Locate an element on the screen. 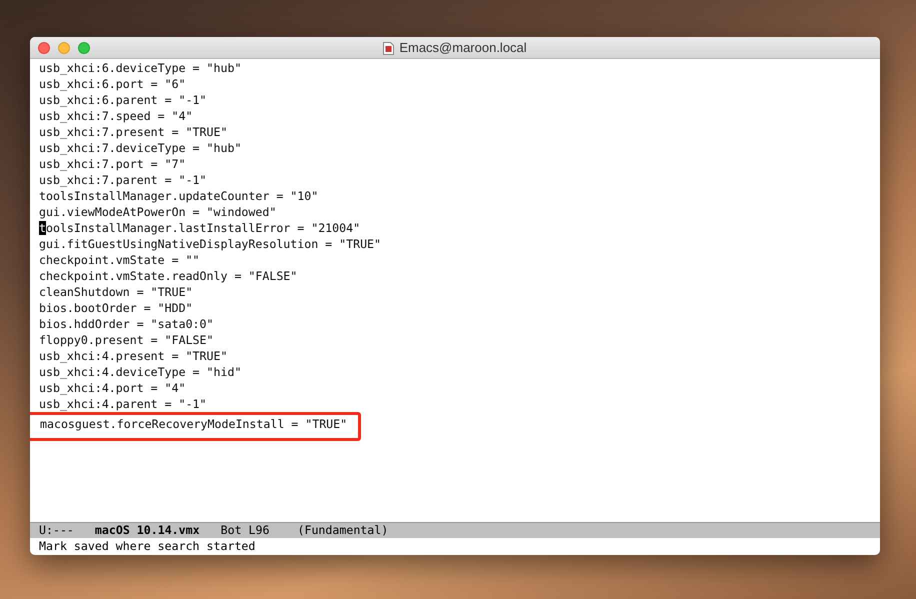 The height and width of the screenshot is (599, 916). code-line: bios.bootOrder = "HDD" is located at coordinates (116, 308).